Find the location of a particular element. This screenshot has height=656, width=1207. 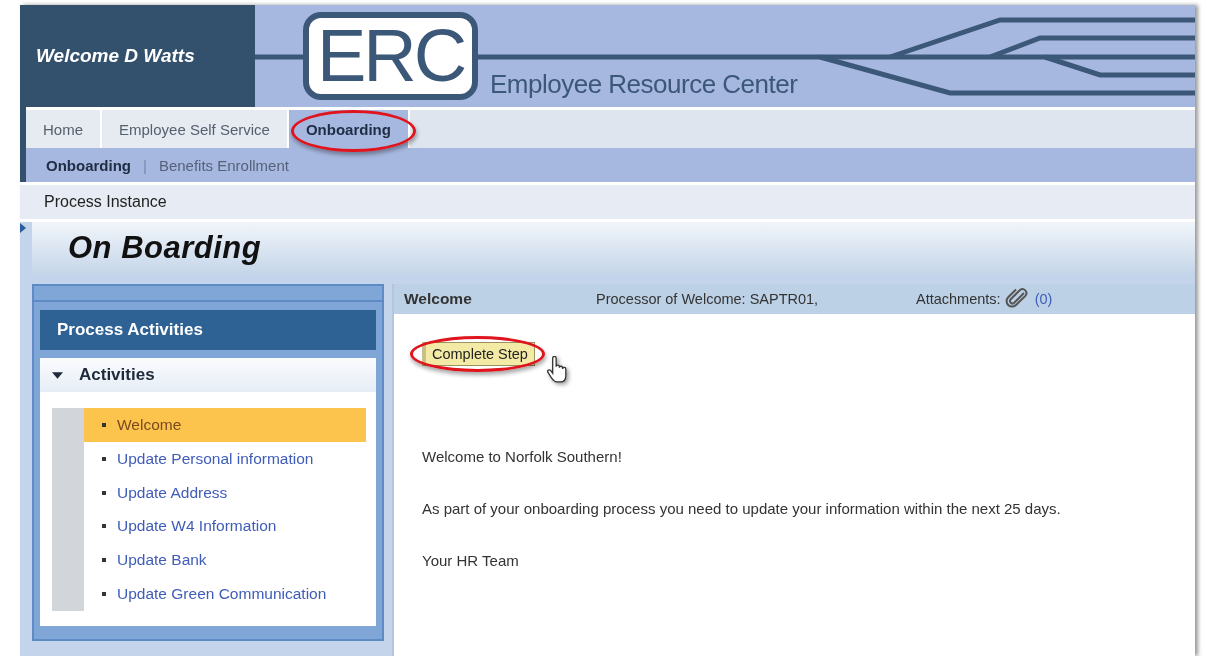

activity-link: Welcome is located at coordinates (225, 425).